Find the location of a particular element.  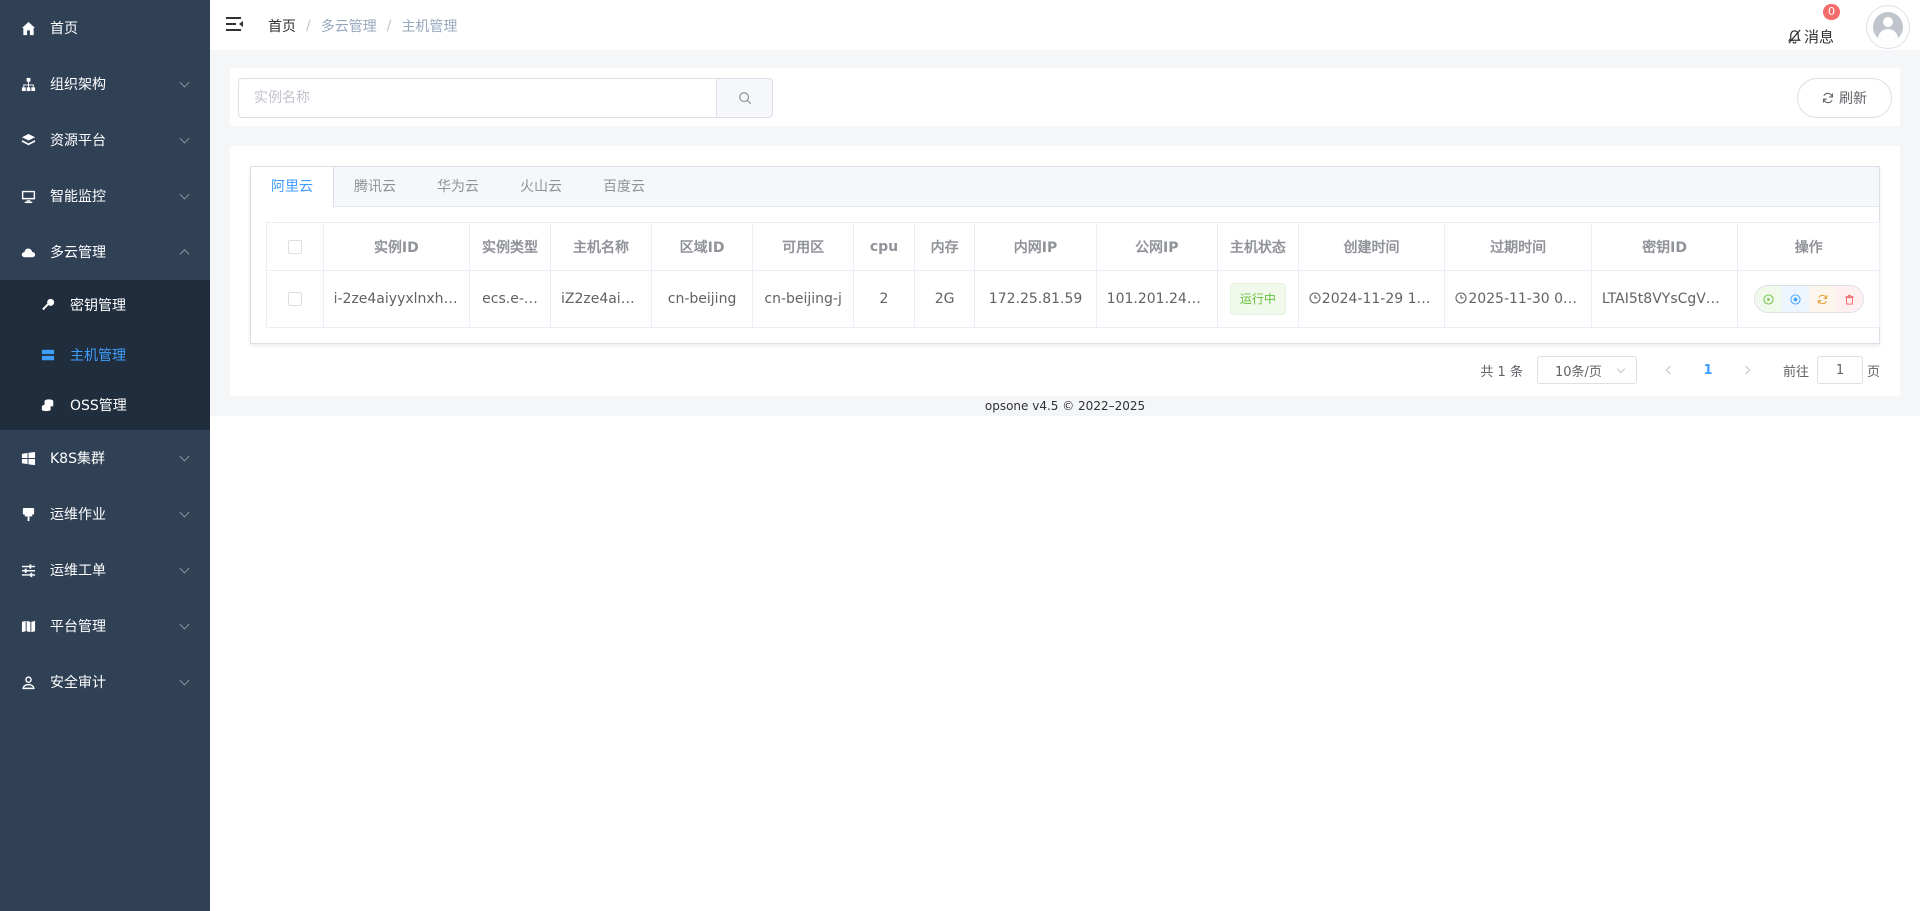

select-all-checkbox is located at coordinates (294, 246).